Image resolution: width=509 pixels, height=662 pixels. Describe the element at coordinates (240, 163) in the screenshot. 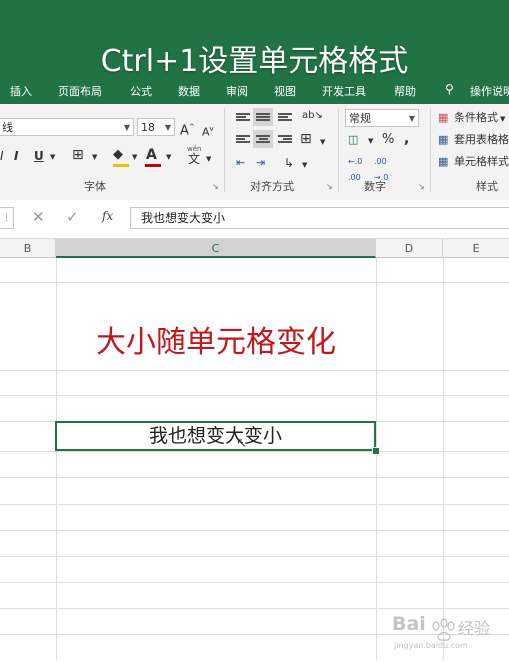

I see `decrease-indent-icon: ⇤` at that location.